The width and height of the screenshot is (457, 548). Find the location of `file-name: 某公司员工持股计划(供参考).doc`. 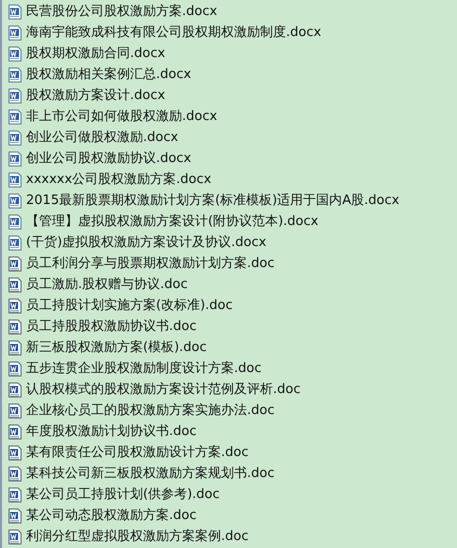

file-name: 某公司员工持股计划(供参考).doc is located at coordinates (123, 494).